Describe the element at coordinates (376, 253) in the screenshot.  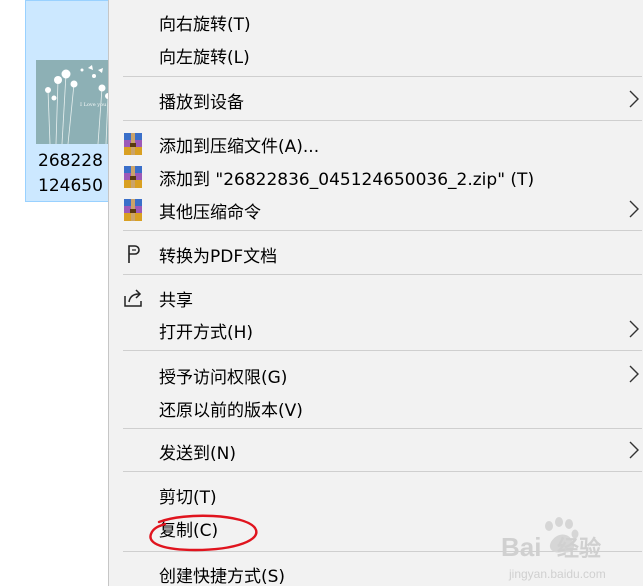
I see `menu-item-convert-pdf: 转换为PDF文档` at that location.